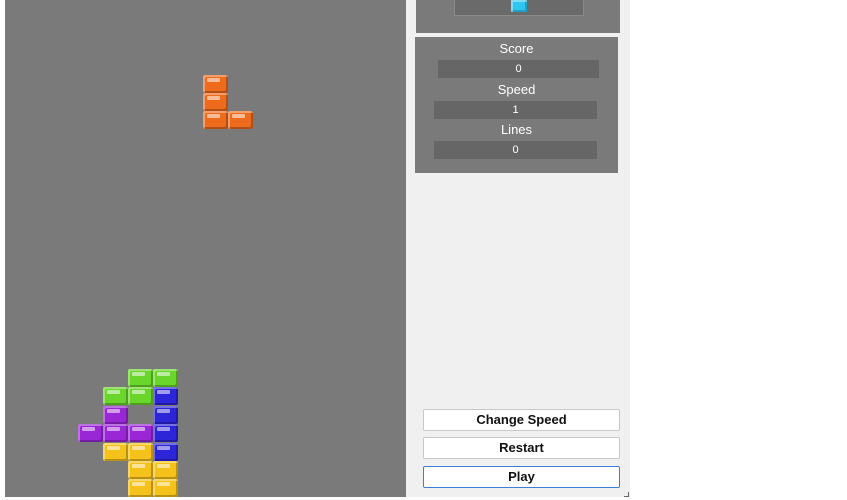 The height and width of the screenshot is (500, 847). I want to click on play-button: Play, so click(521, 477).